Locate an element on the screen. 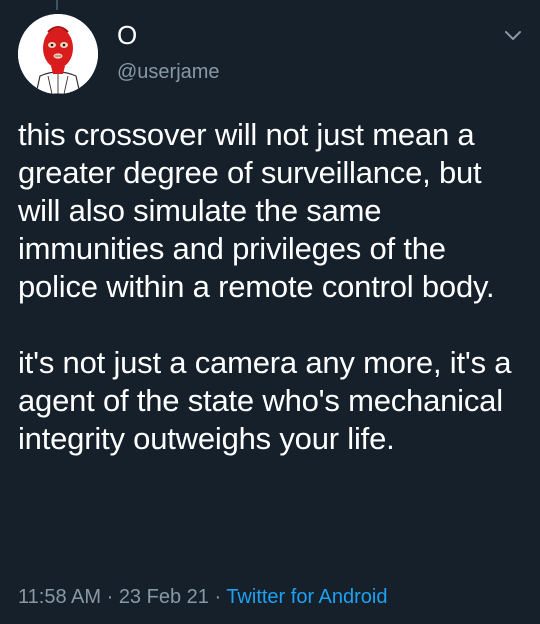 The height and width of the screenshot is (624, 540). thread-connector-line is located at coordinates (57, 5).